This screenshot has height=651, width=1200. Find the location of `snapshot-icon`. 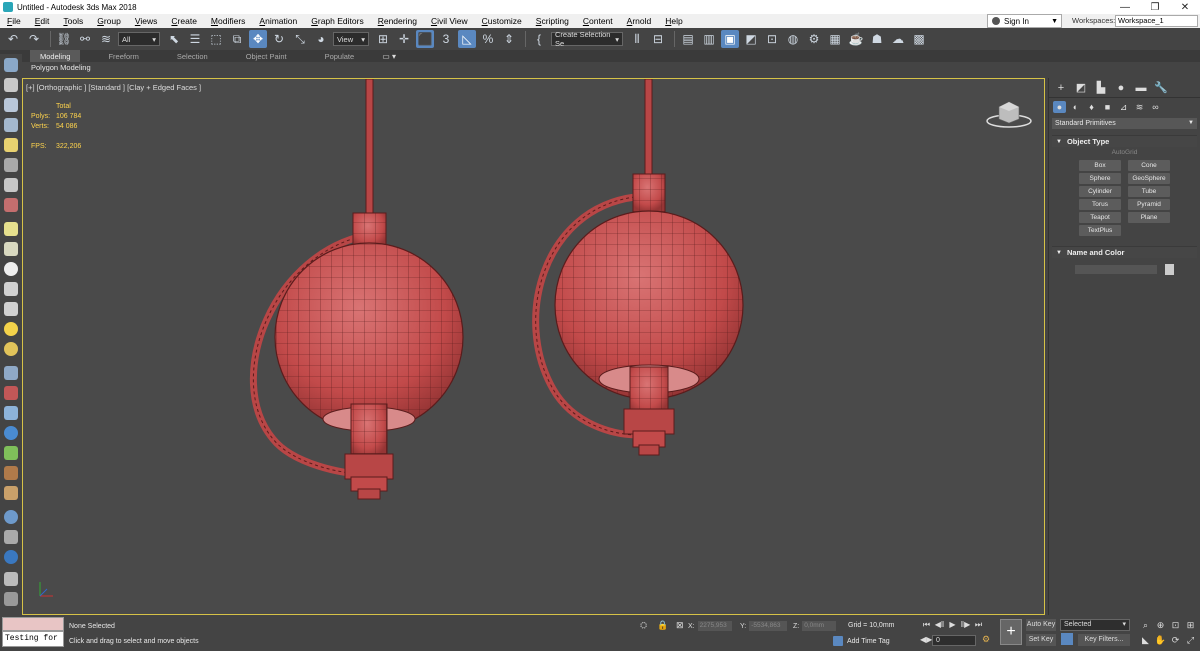

snapshot-icon is located at coordinates (11, 85).